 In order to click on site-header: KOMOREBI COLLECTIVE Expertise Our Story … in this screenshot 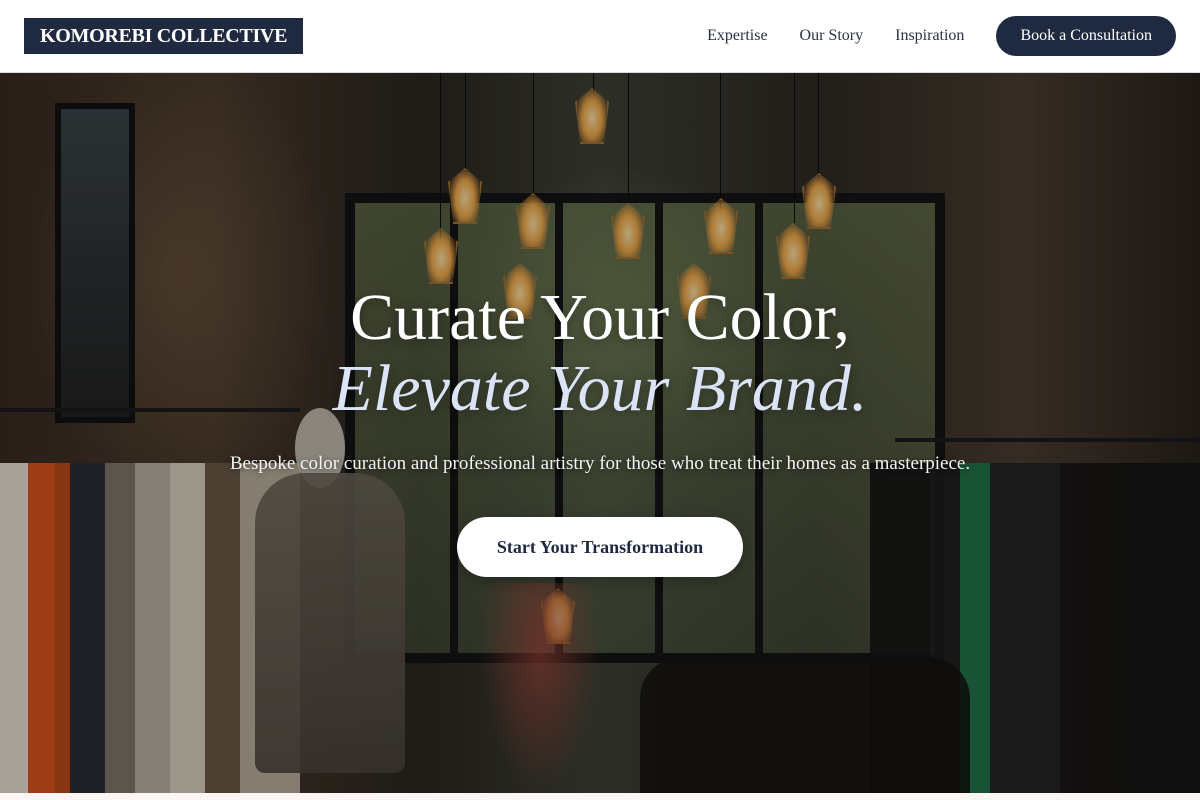, I will do `click(600, 36)`.